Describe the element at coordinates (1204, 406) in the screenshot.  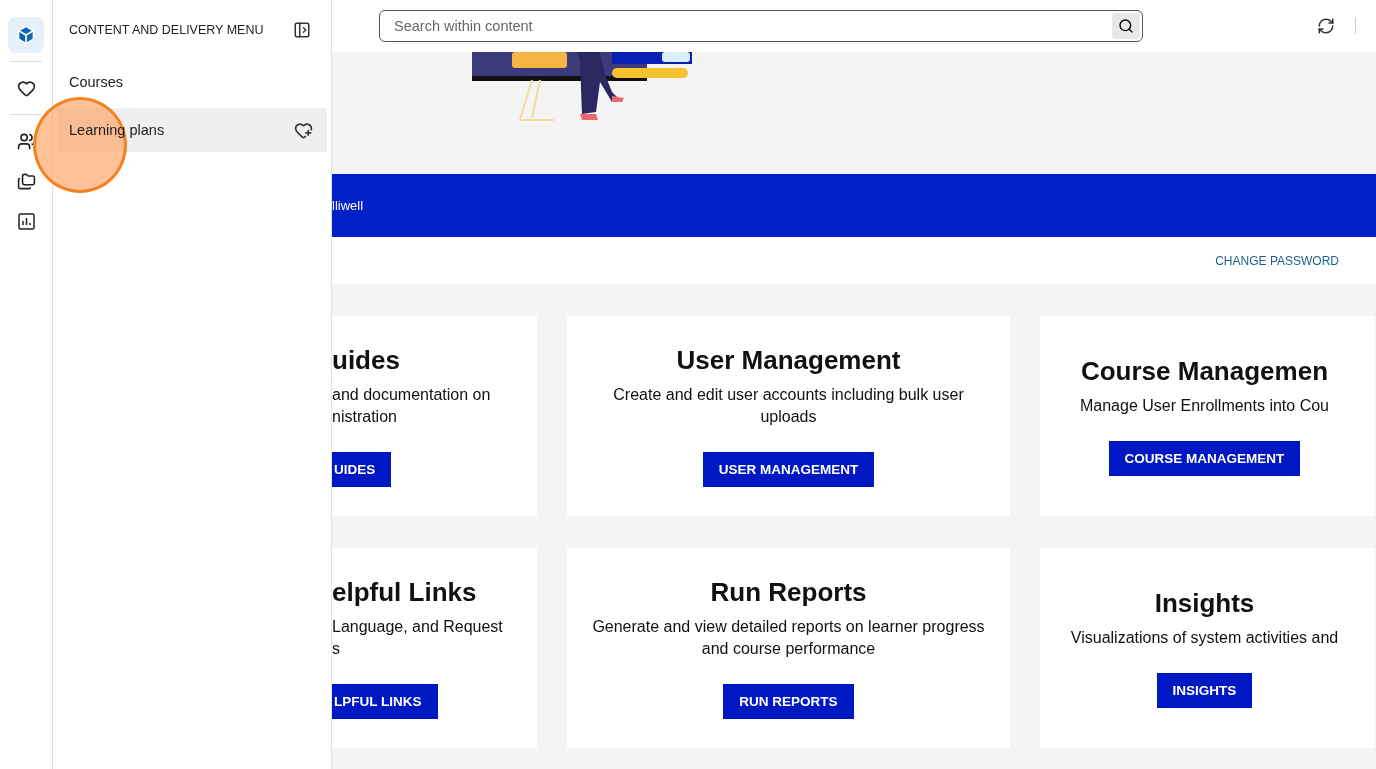
I see `card-description: Manage User Enrollments into Cou` at that location.